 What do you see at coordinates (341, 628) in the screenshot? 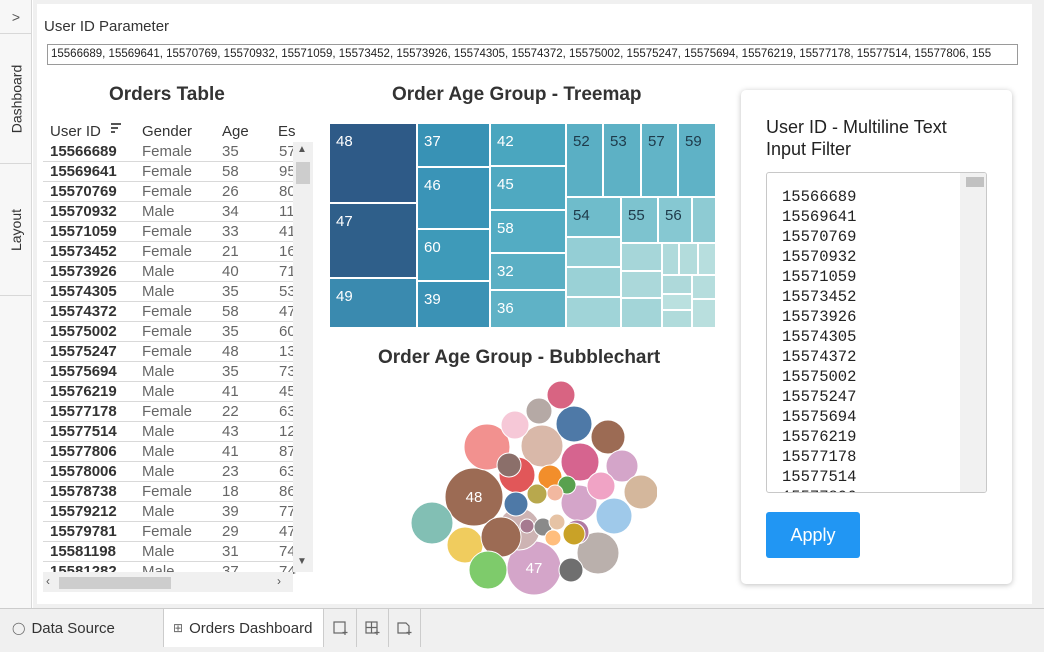
I see `new-worksheet-icon` at bounding box center [341, 628].